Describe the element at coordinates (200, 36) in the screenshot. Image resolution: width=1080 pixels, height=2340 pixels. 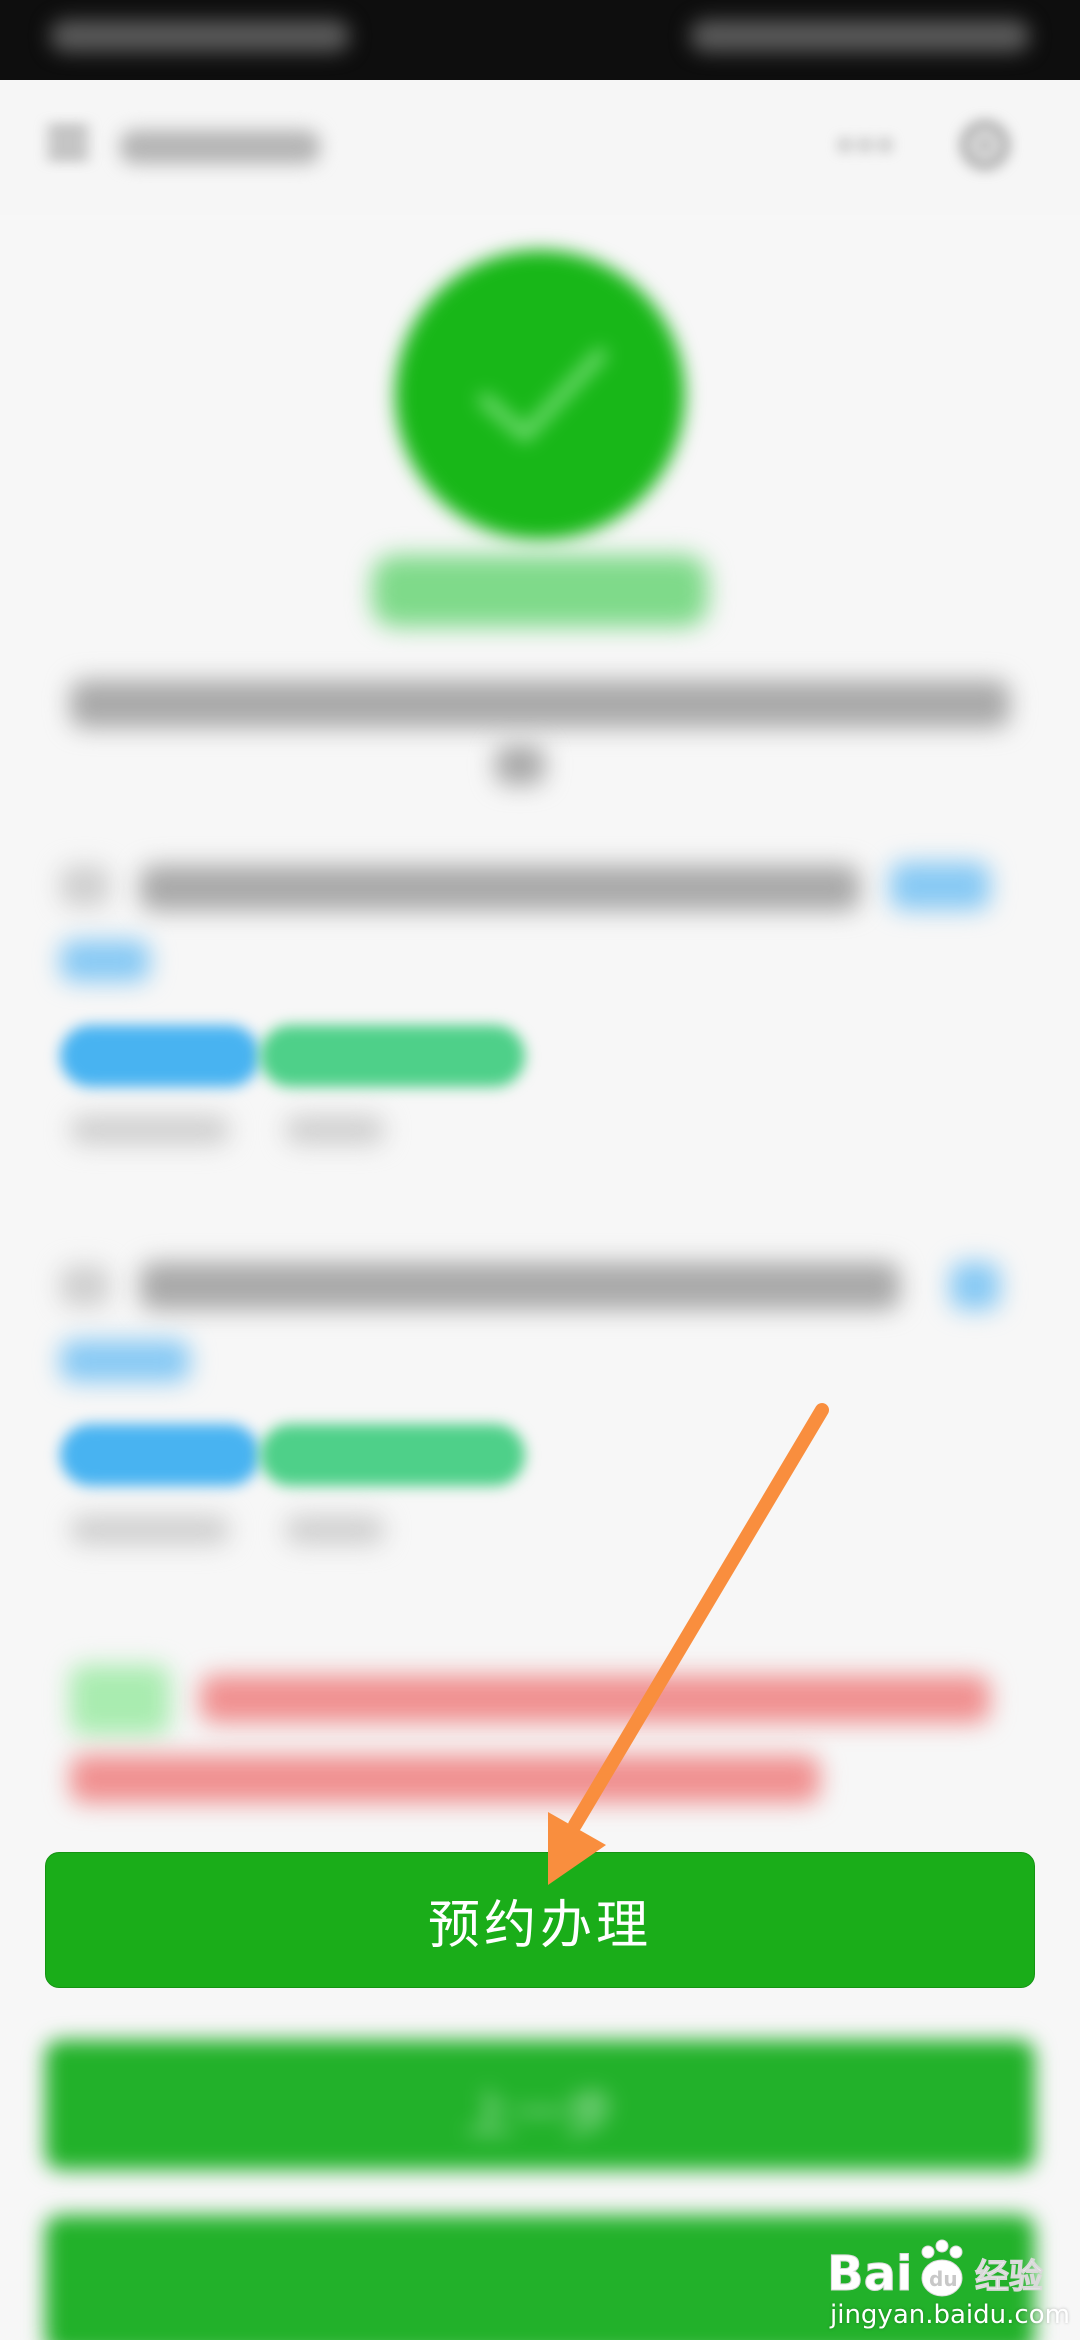
I see `status-left-blob` at that location.